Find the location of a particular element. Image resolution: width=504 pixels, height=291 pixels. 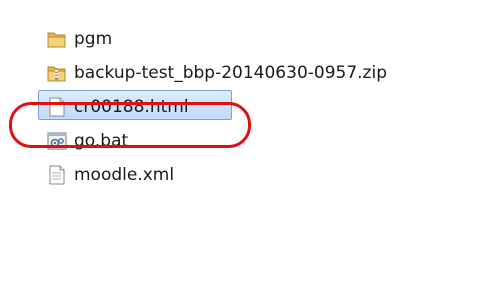

annotation-highlight-ring is located at coordinates (130, 125).